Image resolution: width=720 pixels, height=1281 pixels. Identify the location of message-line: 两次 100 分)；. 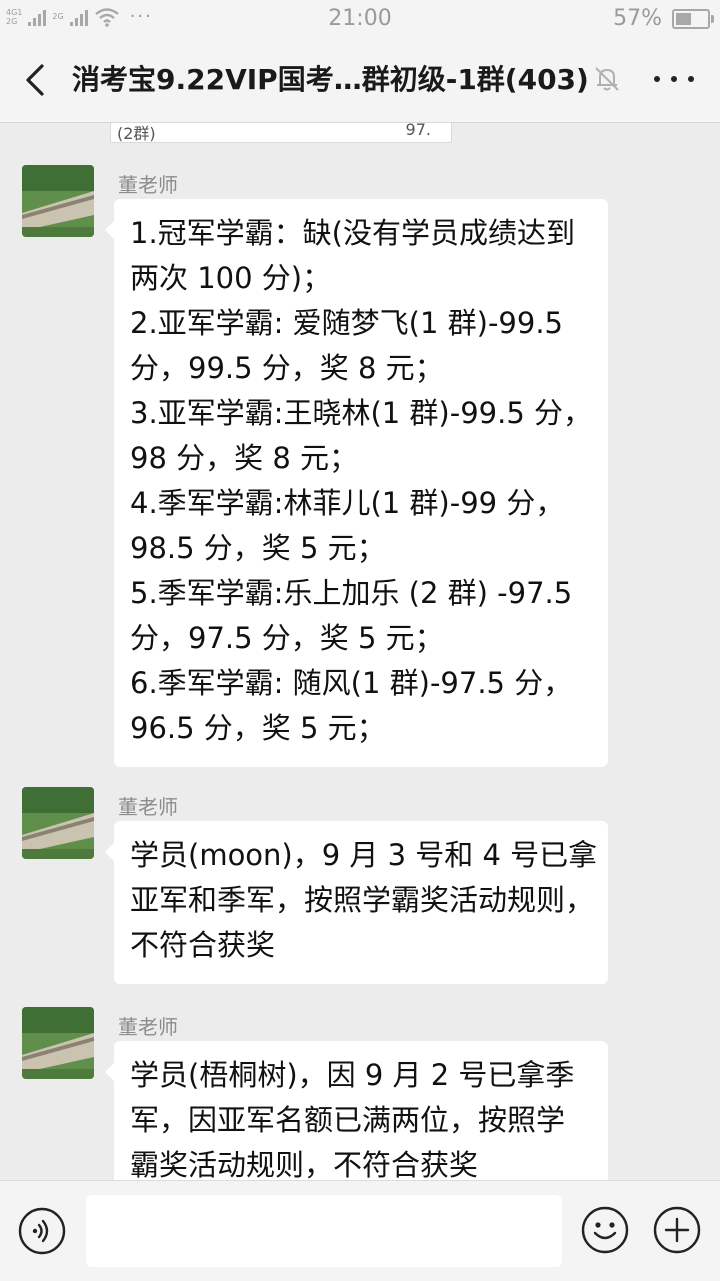
(231, 278).